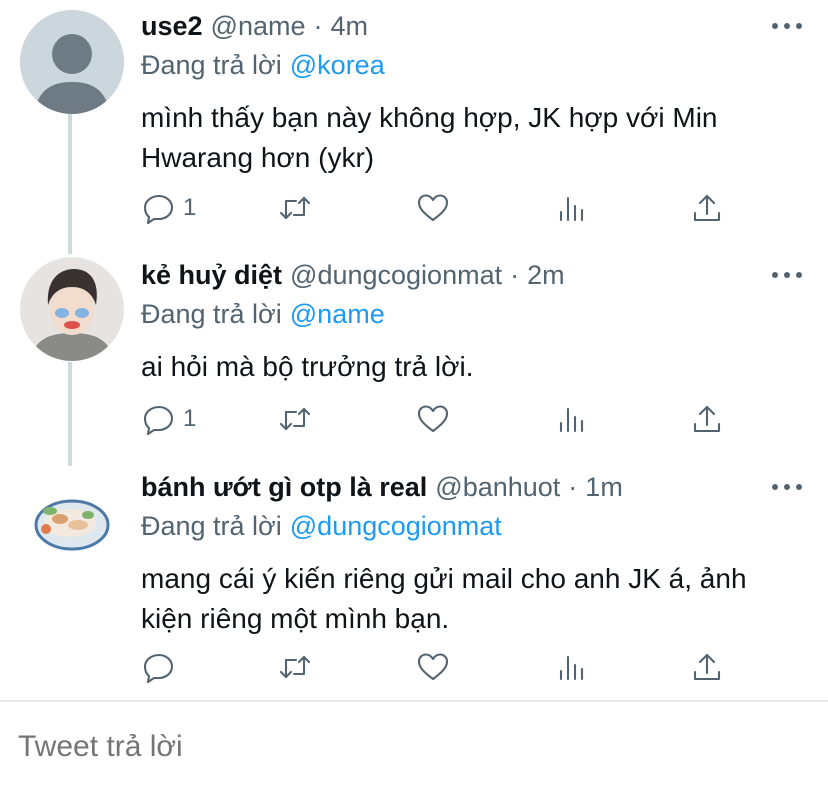 Image resolution: width=828 pixels, height=794 pixels. What do you see at coordinates (408, 747) in the screenshot?
I see `reply-input` at bounding box center [408, 747].